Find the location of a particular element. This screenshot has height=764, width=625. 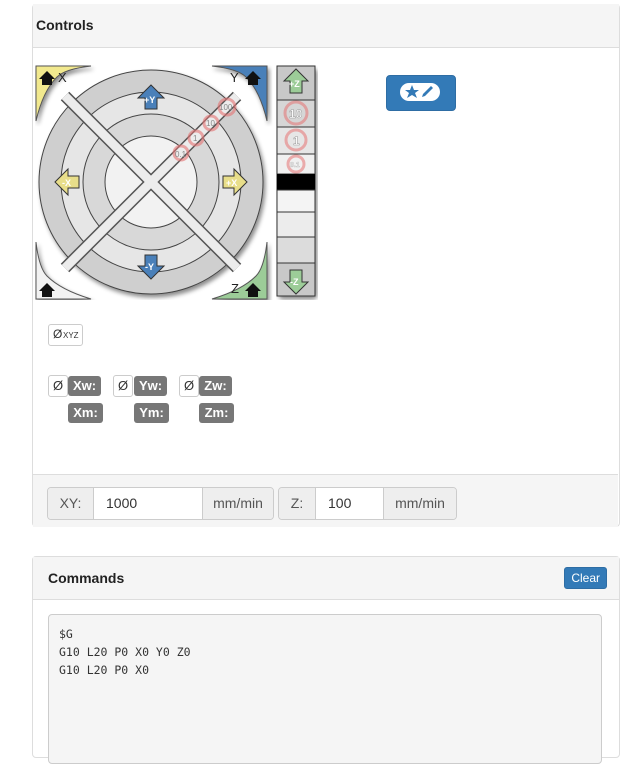

zero-all-symbol: Ø is located at coordinates (58, 334).